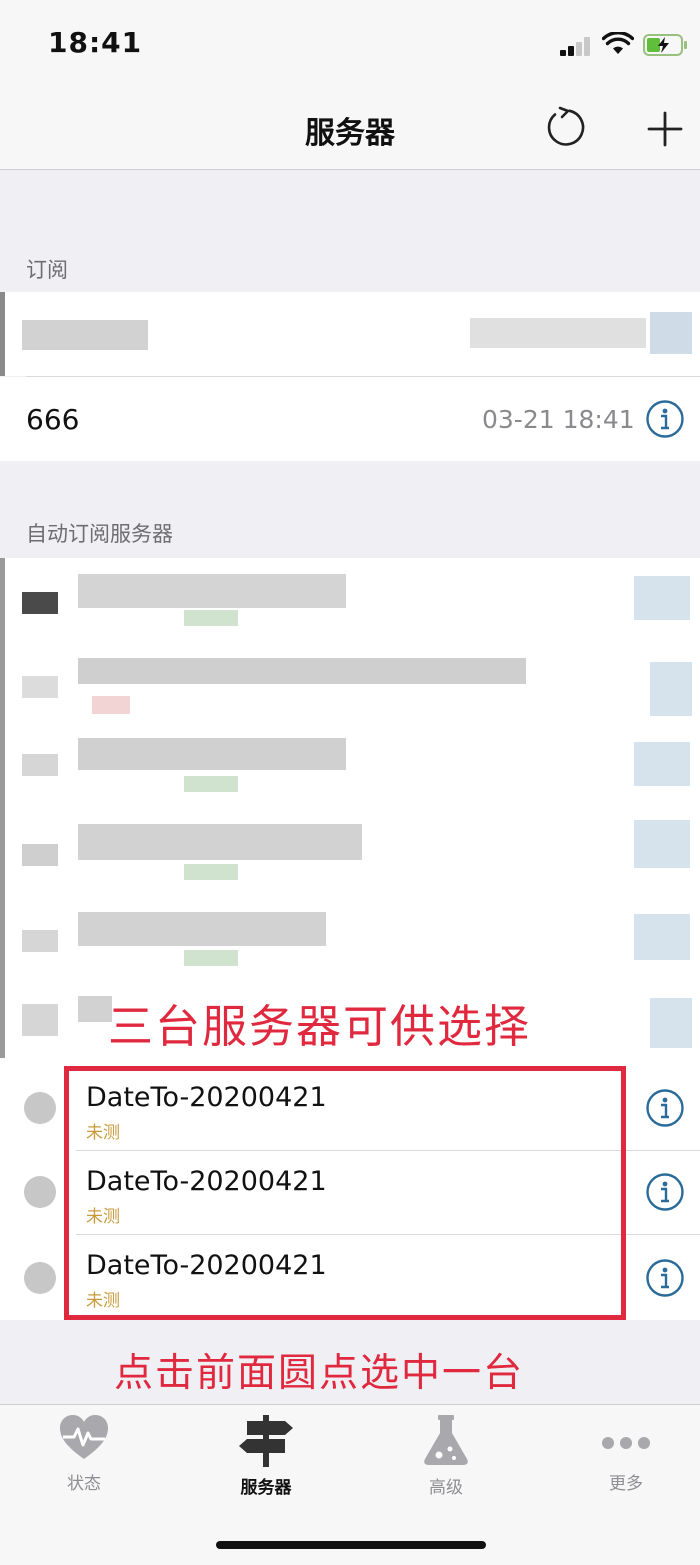 Image resolution: width=700 pixels, height=1565 pixels. I want to click on tab-more: 更多, so click(626, 1463).